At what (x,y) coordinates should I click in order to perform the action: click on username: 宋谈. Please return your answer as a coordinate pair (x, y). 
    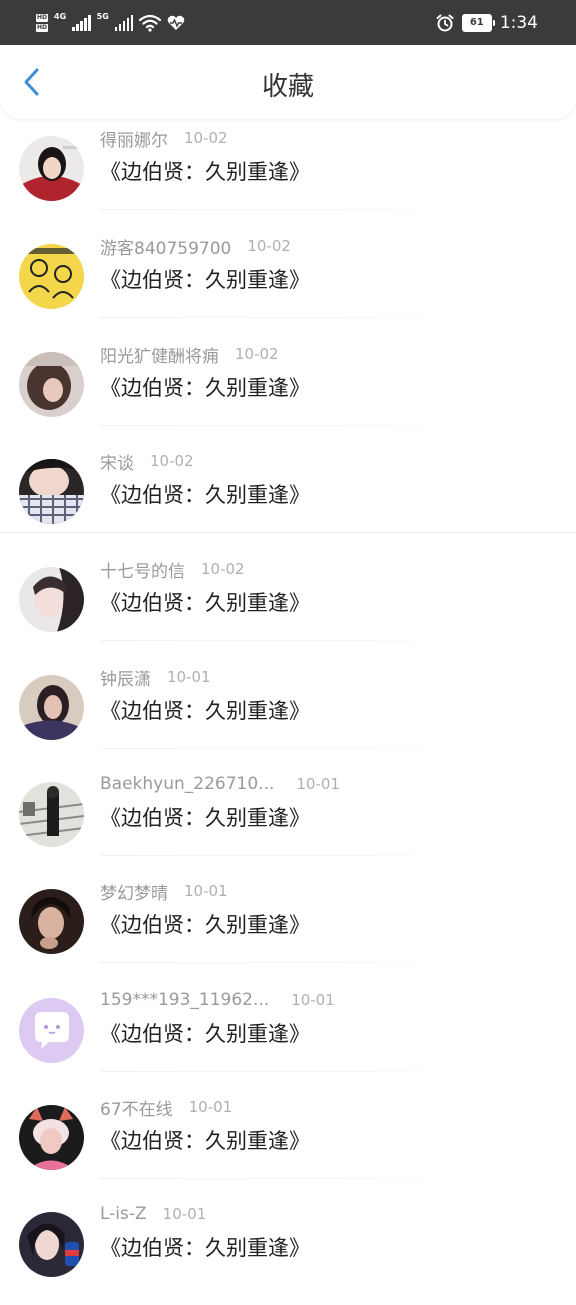
    Looking at the image, I should click on (117, 461).